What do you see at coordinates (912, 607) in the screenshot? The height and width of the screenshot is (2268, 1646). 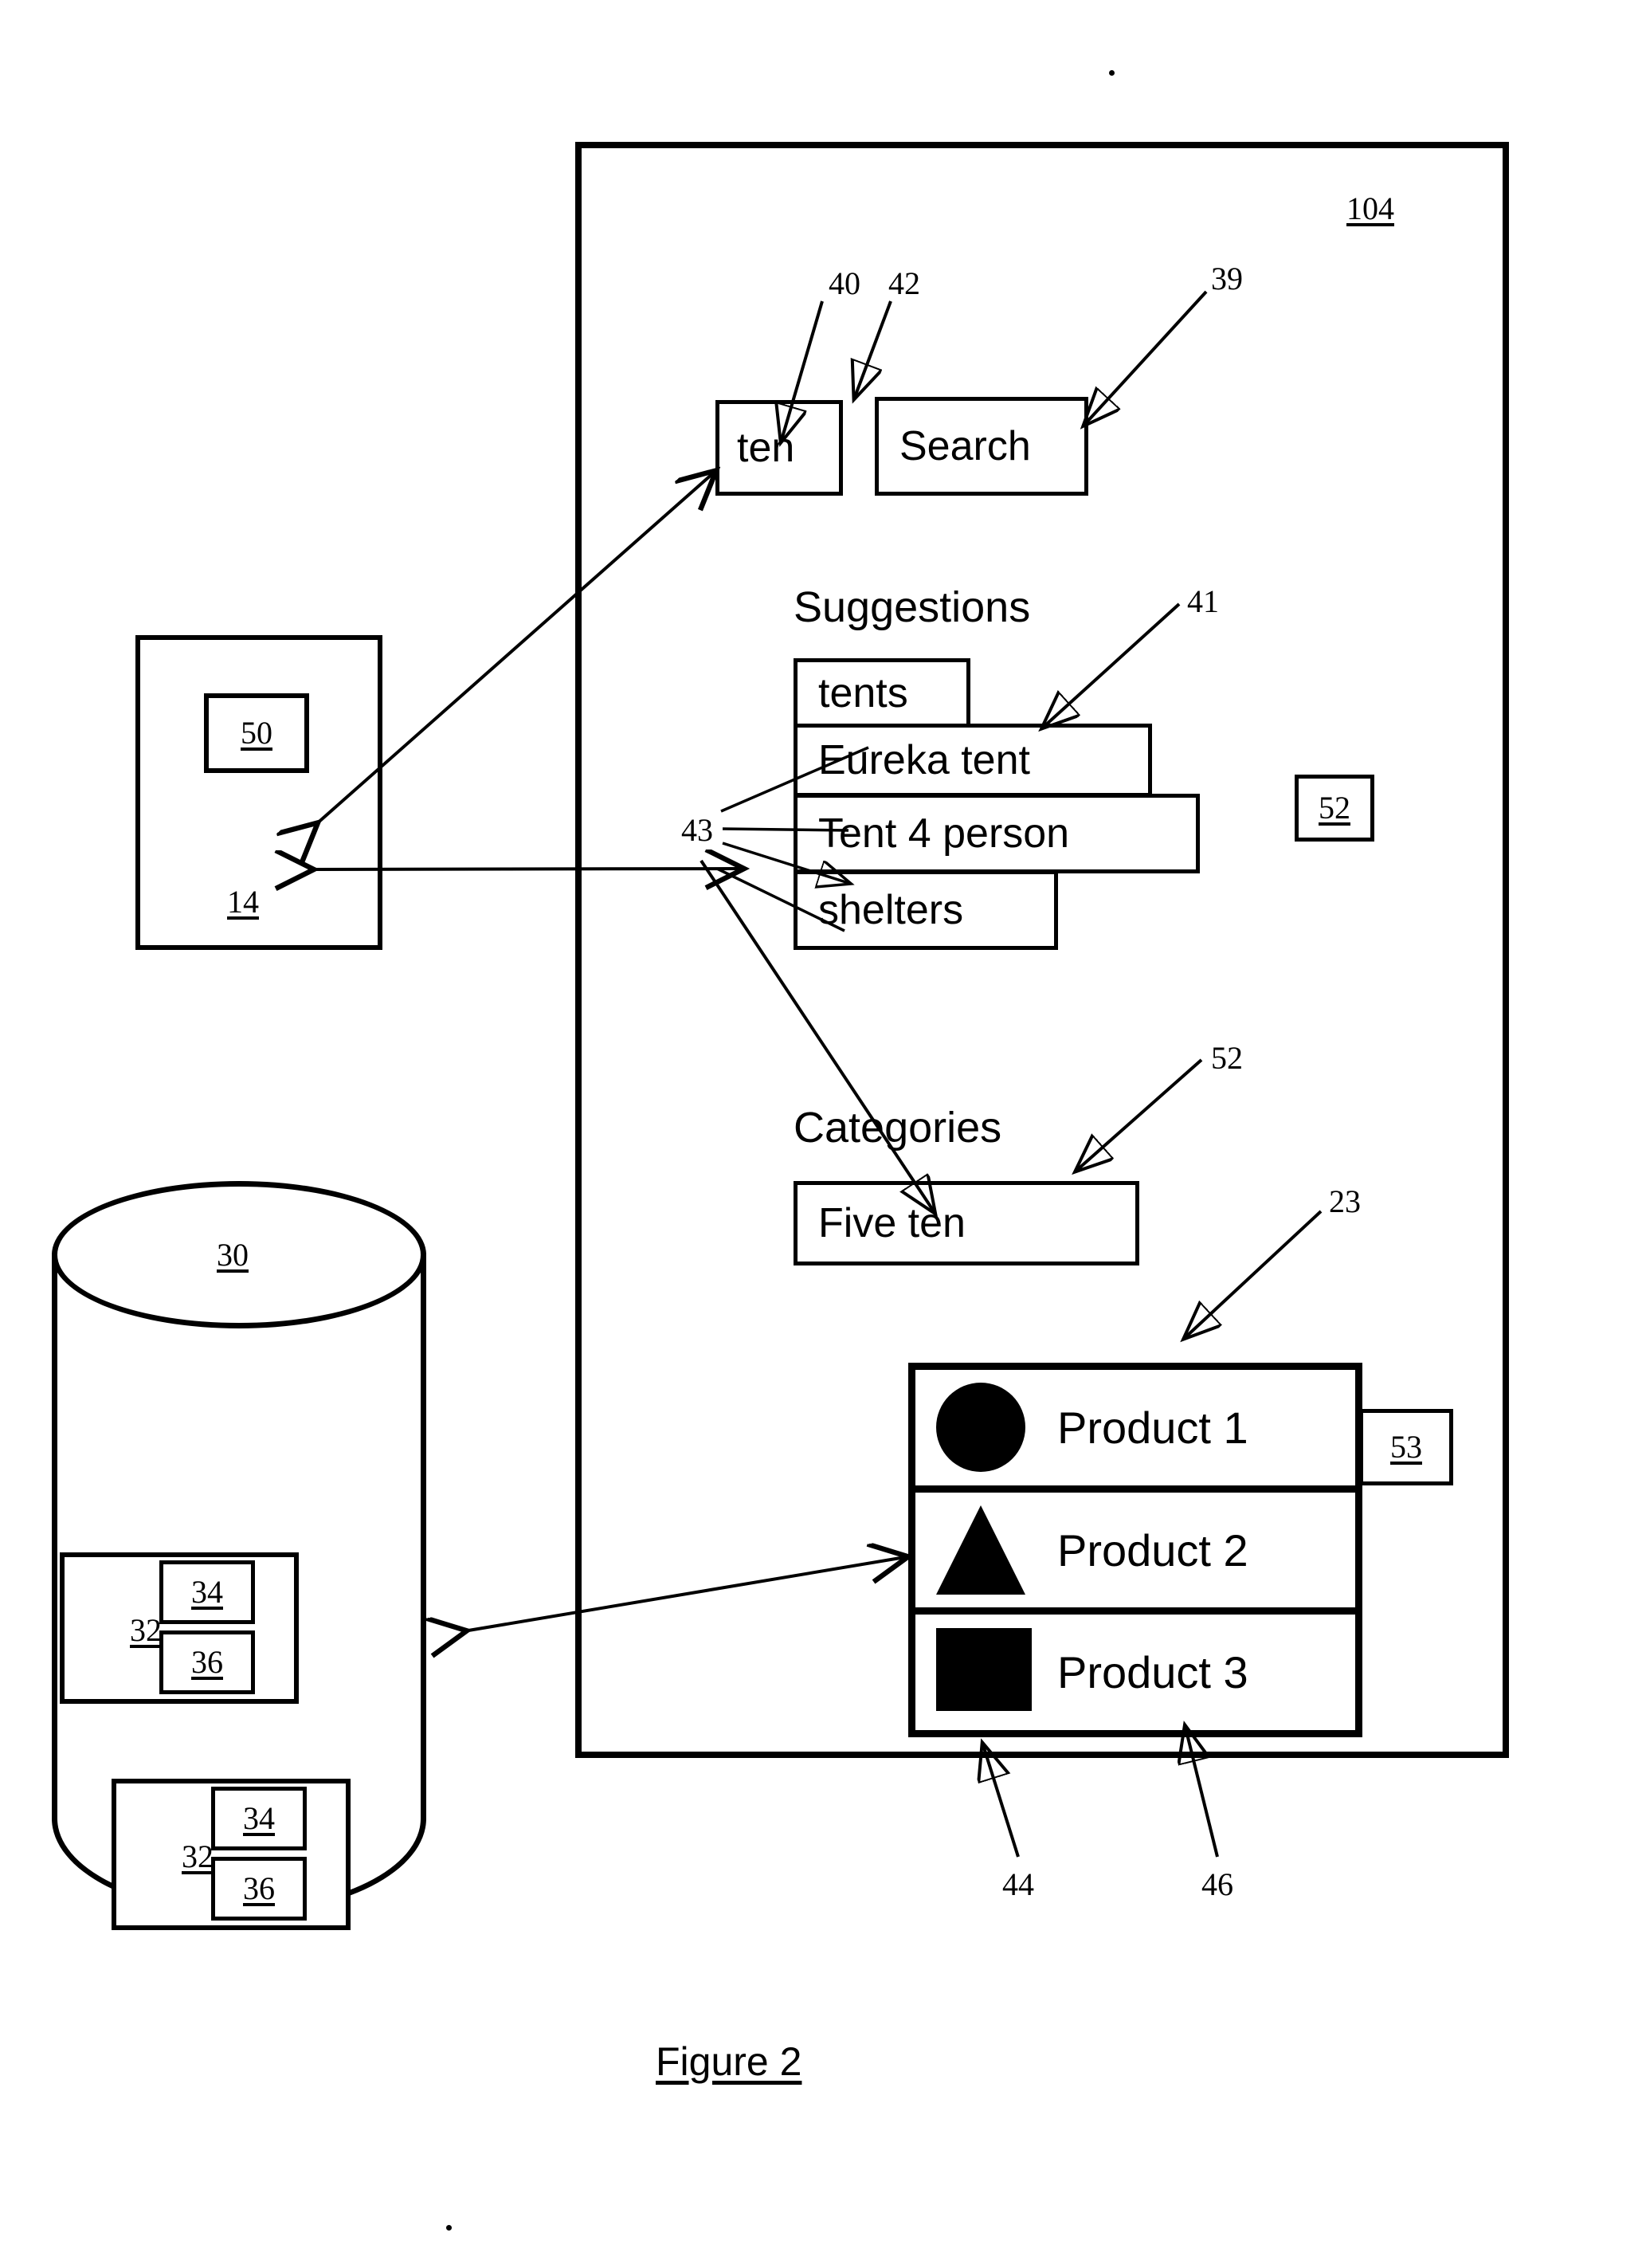 I see `suggestions-heading: Suggestions` at bounding box center [912, 607].